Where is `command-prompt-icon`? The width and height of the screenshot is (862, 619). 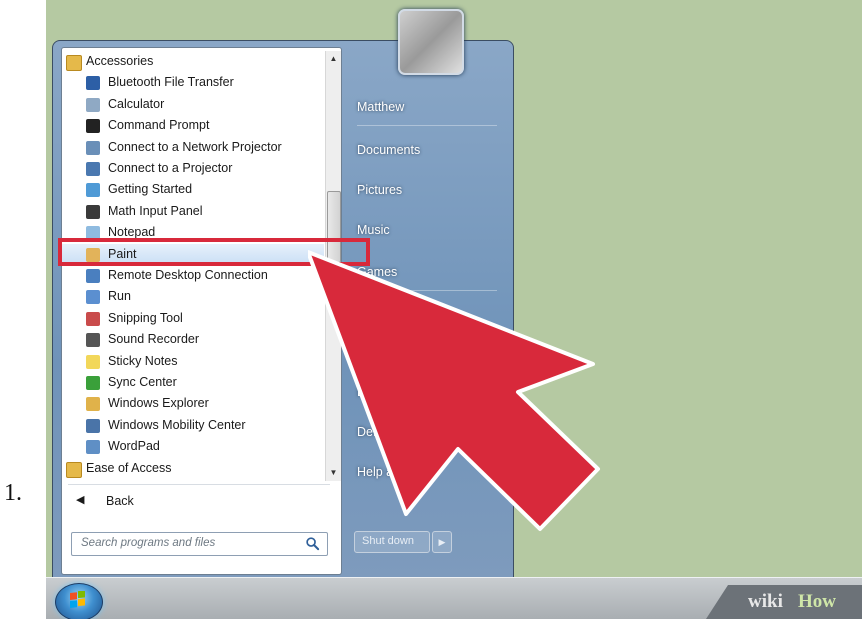 command-prompt-icon is located at coordinates (93, 126).